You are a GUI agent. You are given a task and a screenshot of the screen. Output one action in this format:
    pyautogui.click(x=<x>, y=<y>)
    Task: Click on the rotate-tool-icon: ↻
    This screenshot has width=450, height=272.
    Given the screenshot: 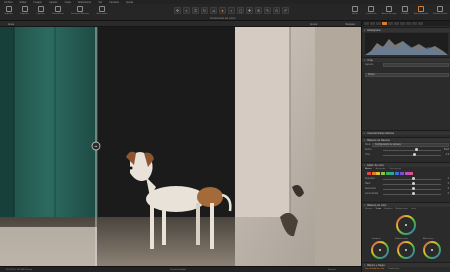 What is the action you would take?
    pyautogui.click(x=204, y=10)
    